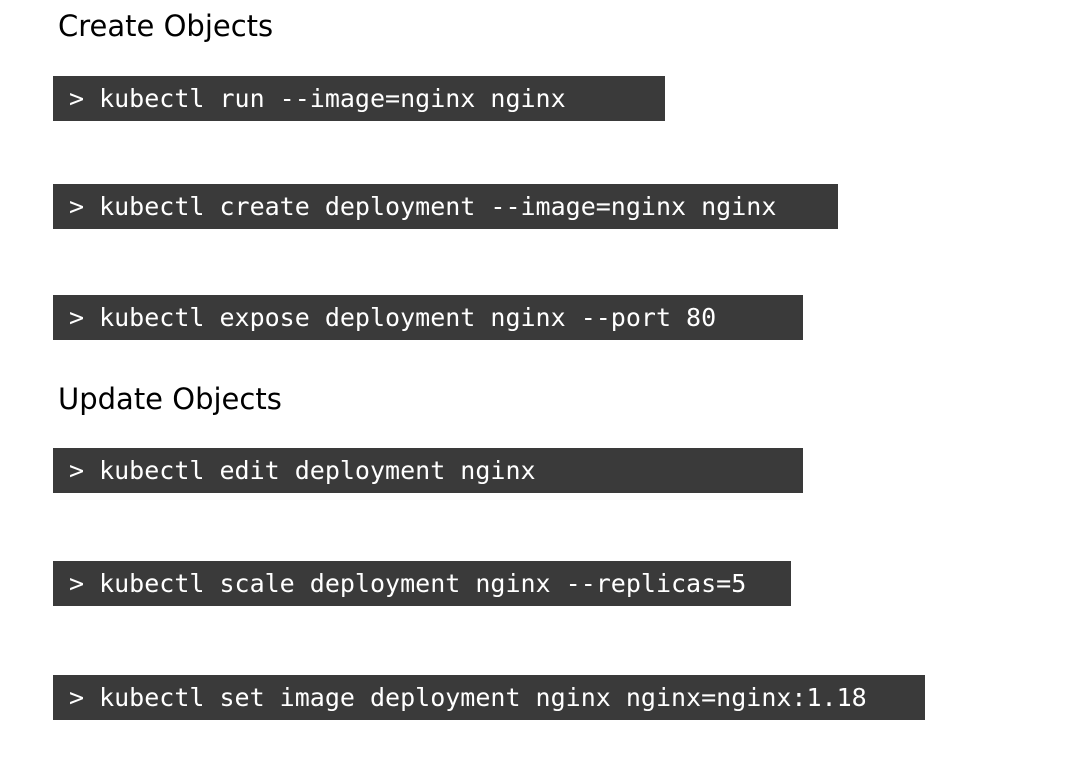 Image resolution: width=1070 pixels, height=763 pixels. I want to click on section-heading-create-objects: Create Objects, so click(166, 26).